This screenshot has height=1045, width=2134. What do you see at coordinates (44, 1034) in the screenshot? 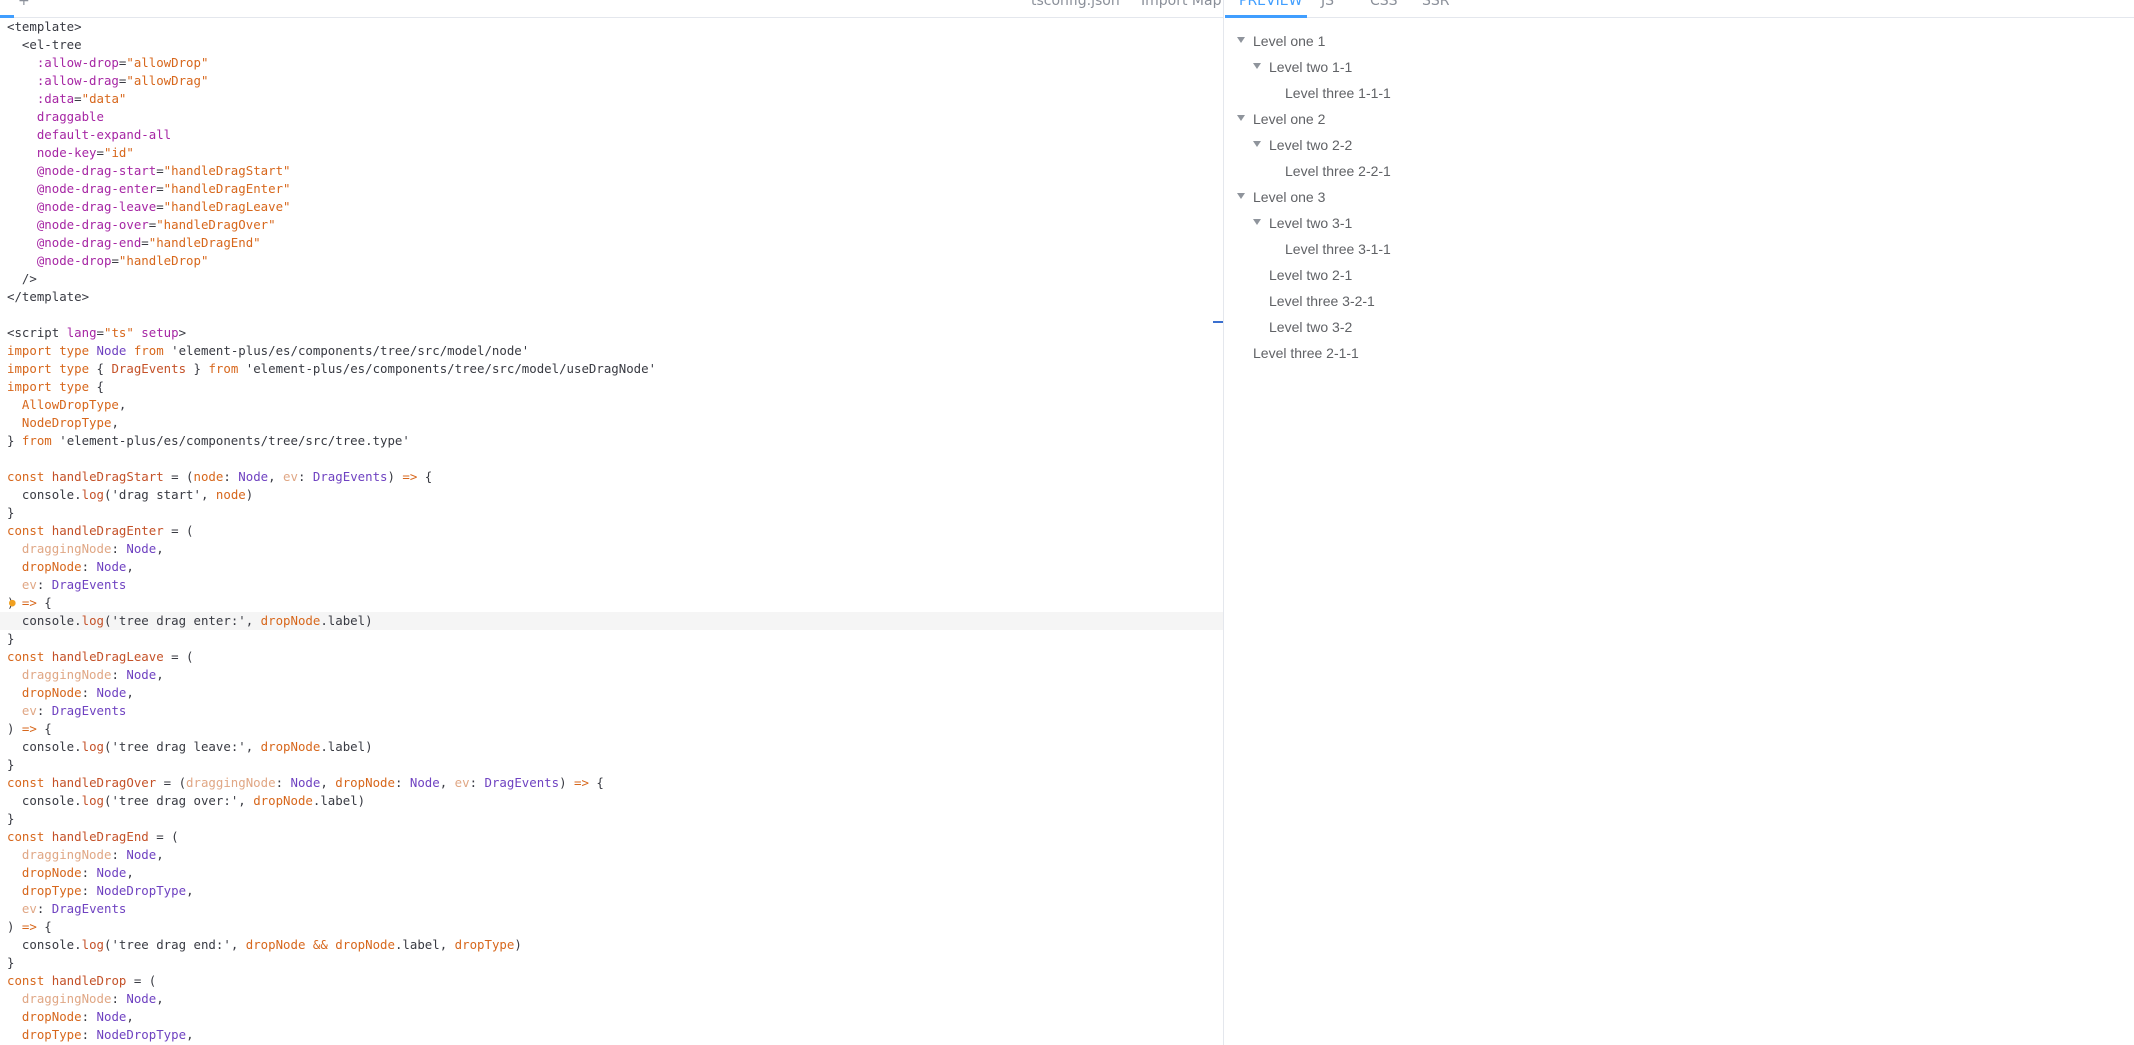
I see `code-token: dropType` at bounding box center [44, 1034].